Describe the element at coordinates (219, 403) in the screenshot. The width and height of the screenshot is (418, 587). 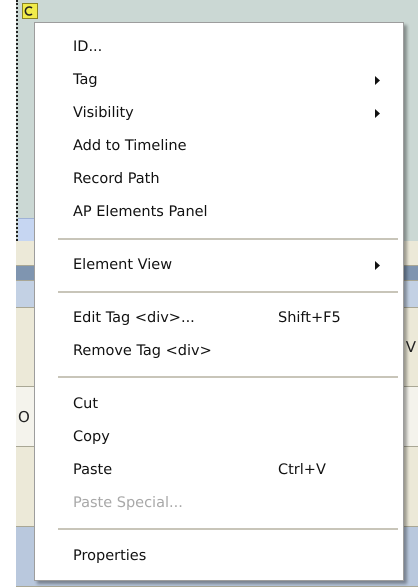
I see `menu-item: Cut` at that location.